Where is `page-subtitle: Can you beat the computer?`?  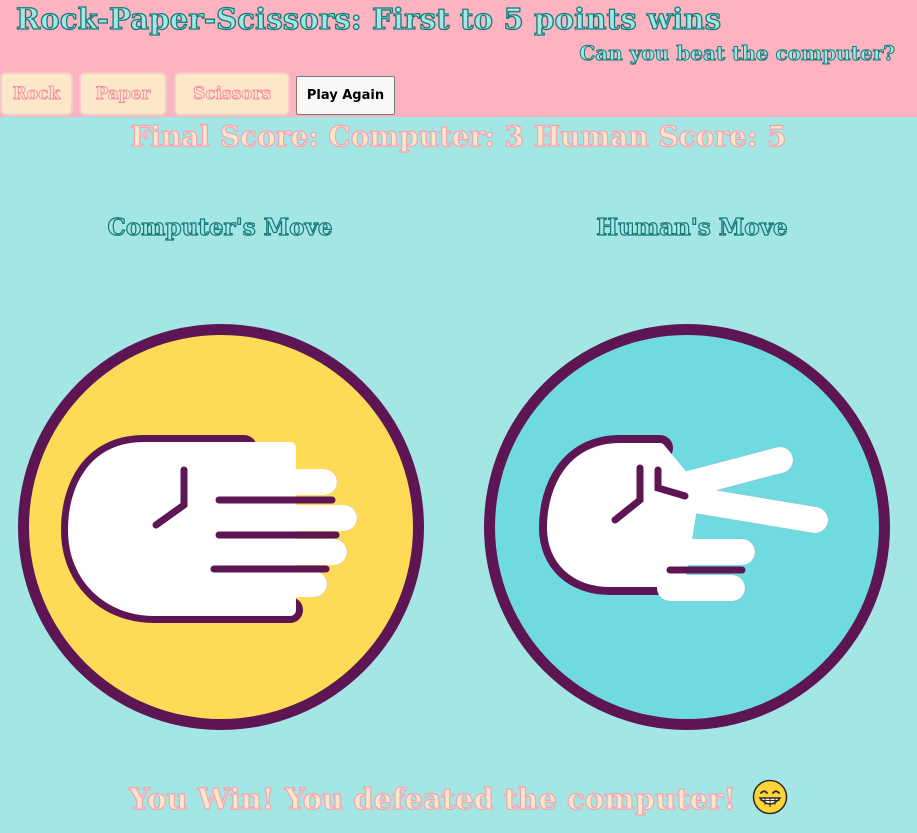 page-subtitle: Can you beat the computer? is located at coordinates (737, 53).